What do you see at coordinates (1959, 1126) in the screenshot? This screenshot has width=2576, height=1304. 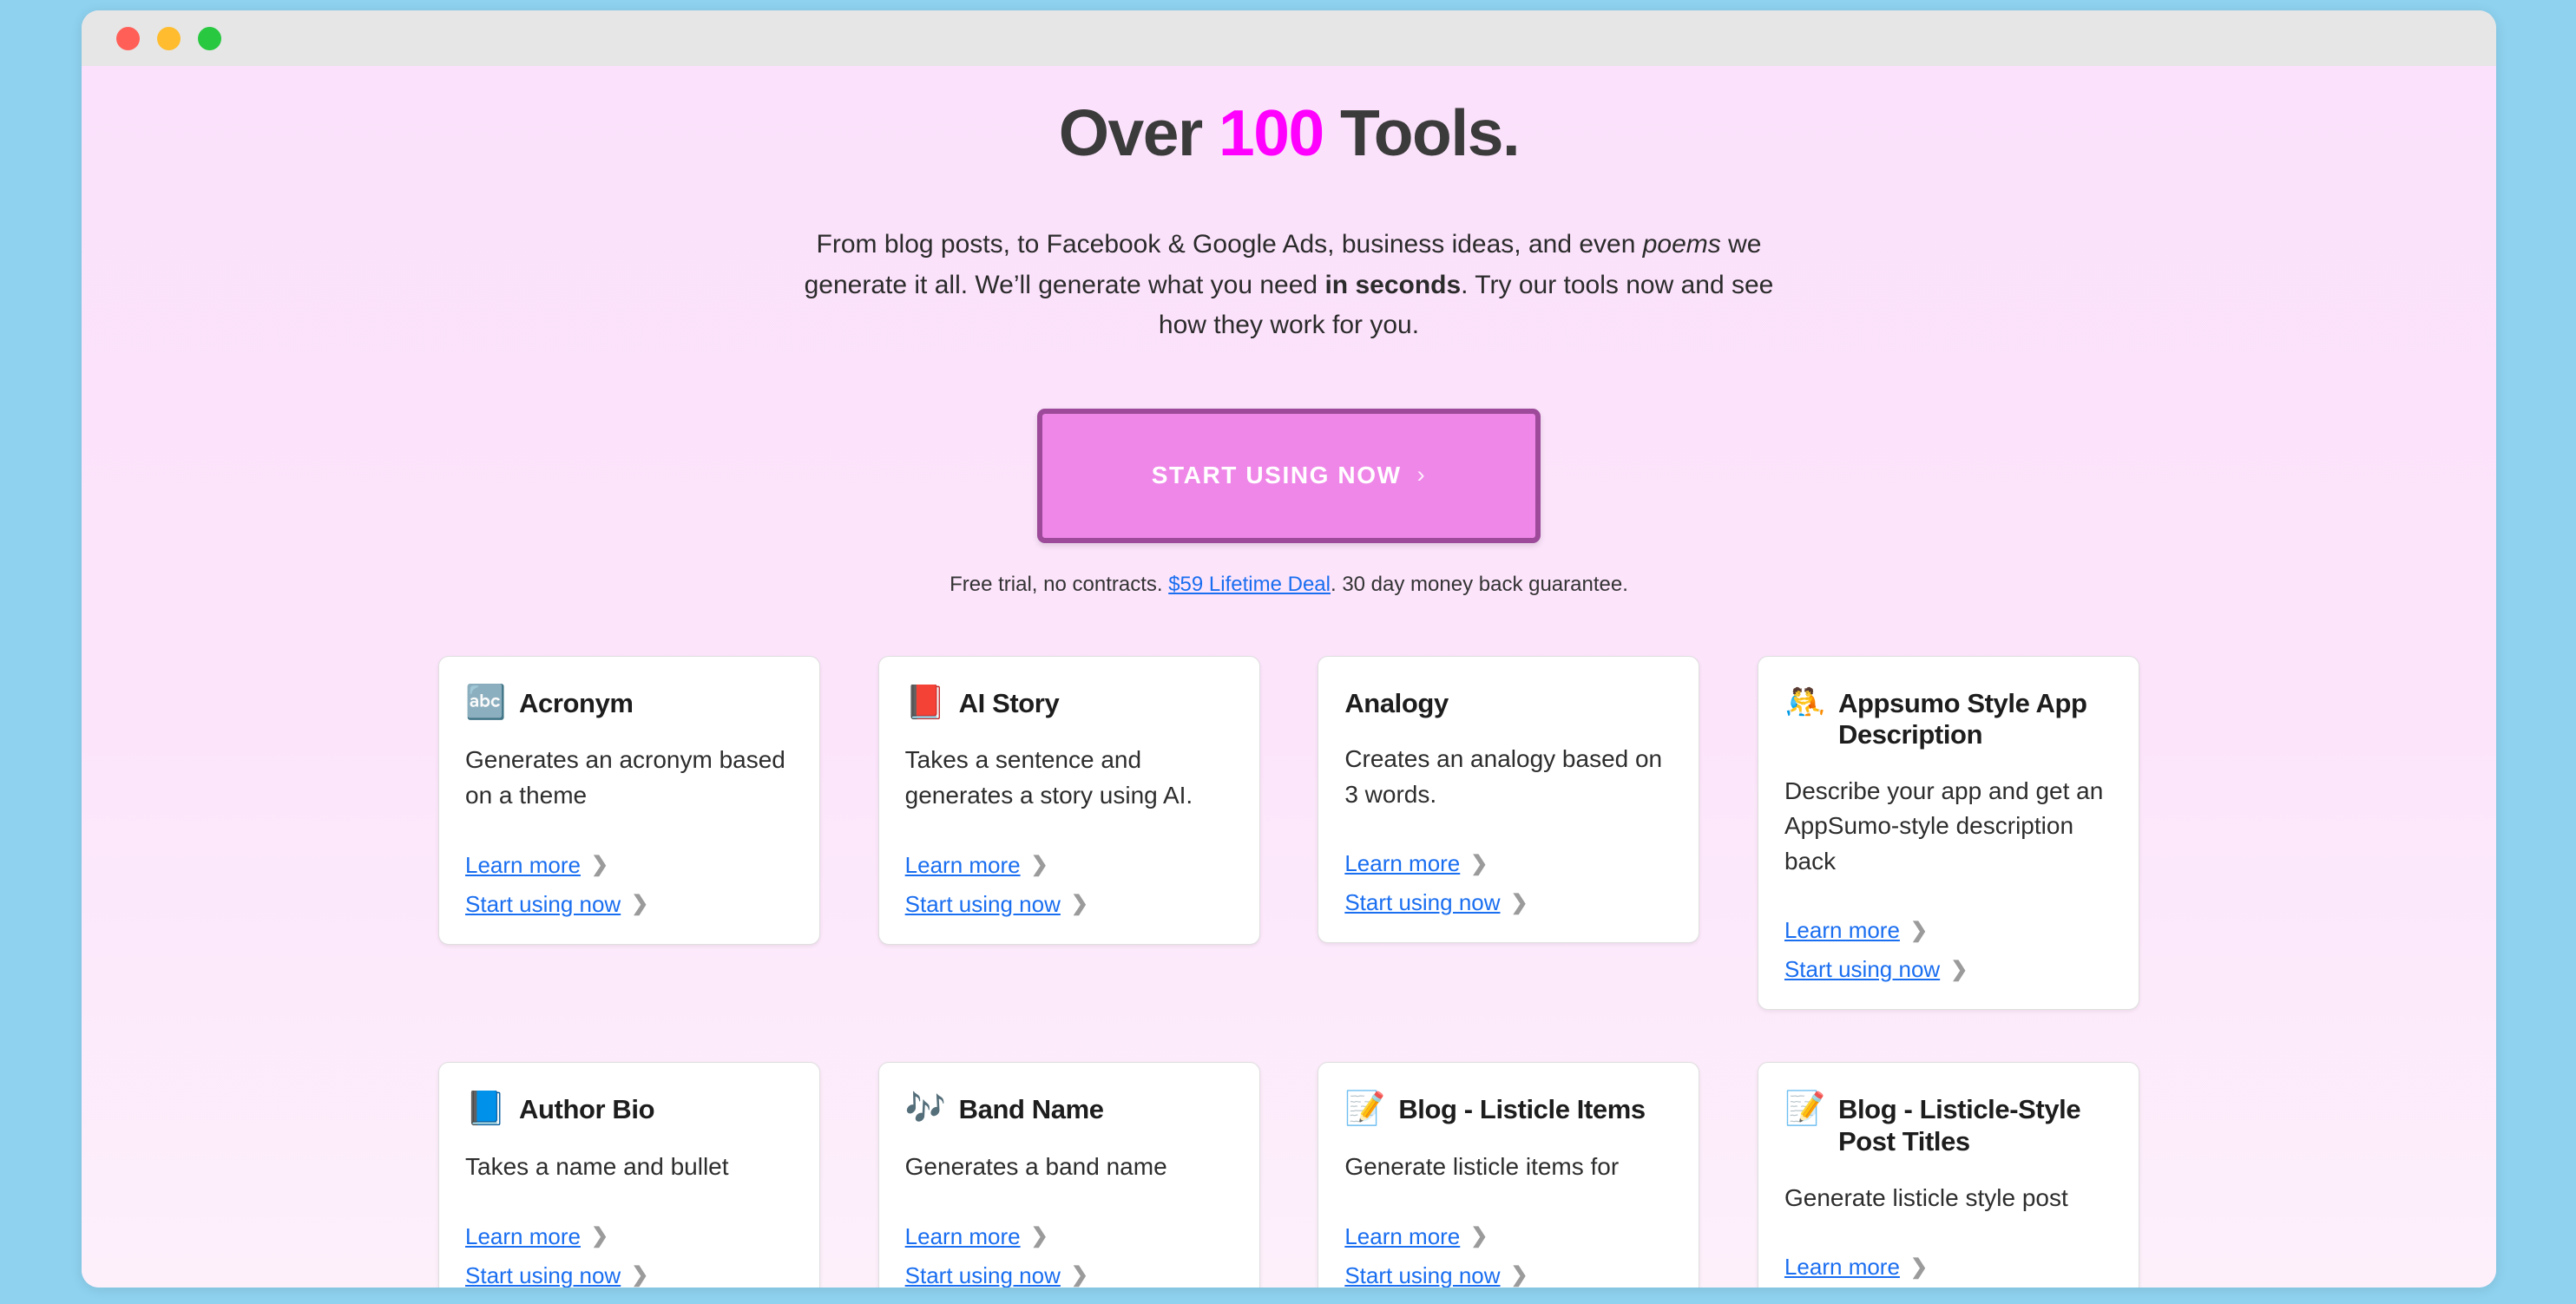 I see `tool-card-title: Blog - Listicle-Style Post Titles` at bounding box center [1959, 1126].